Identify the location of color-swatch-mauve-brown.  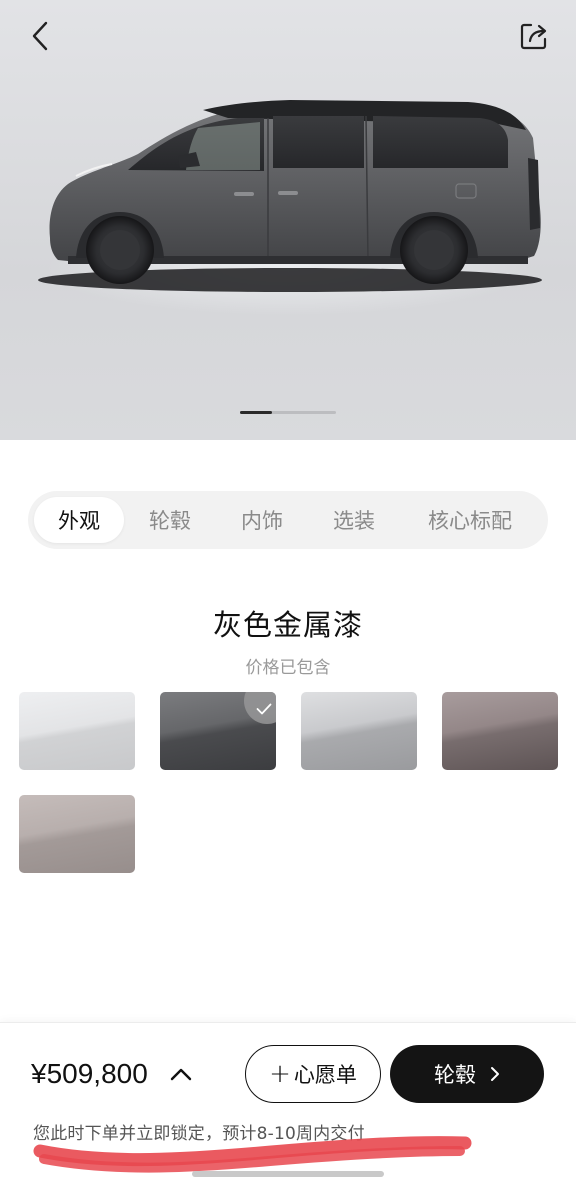
(500, 731).